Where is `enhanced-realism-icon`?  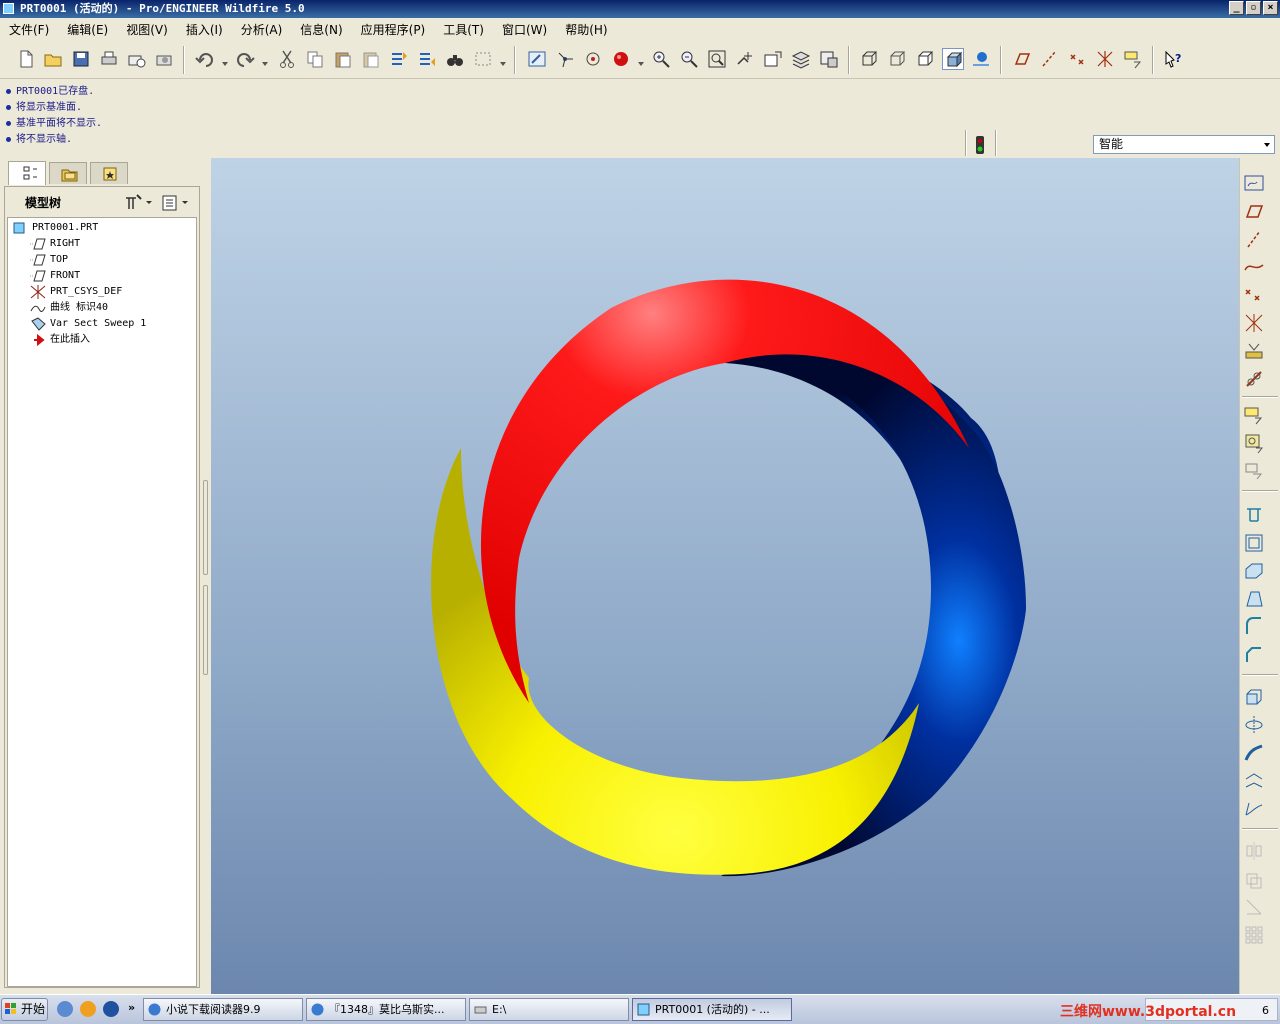
enhanced-realism-icon is located at coordinates (981, 59).